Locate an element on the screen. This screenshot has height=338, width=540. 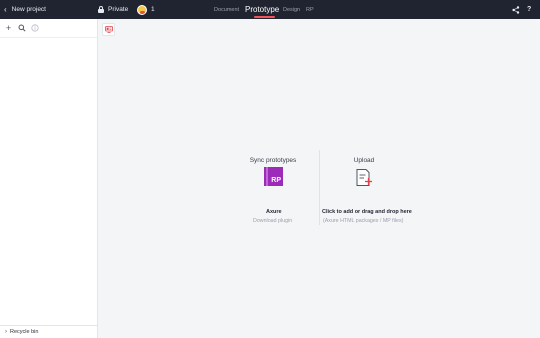
info-icon is located at coordinates (34, 28).